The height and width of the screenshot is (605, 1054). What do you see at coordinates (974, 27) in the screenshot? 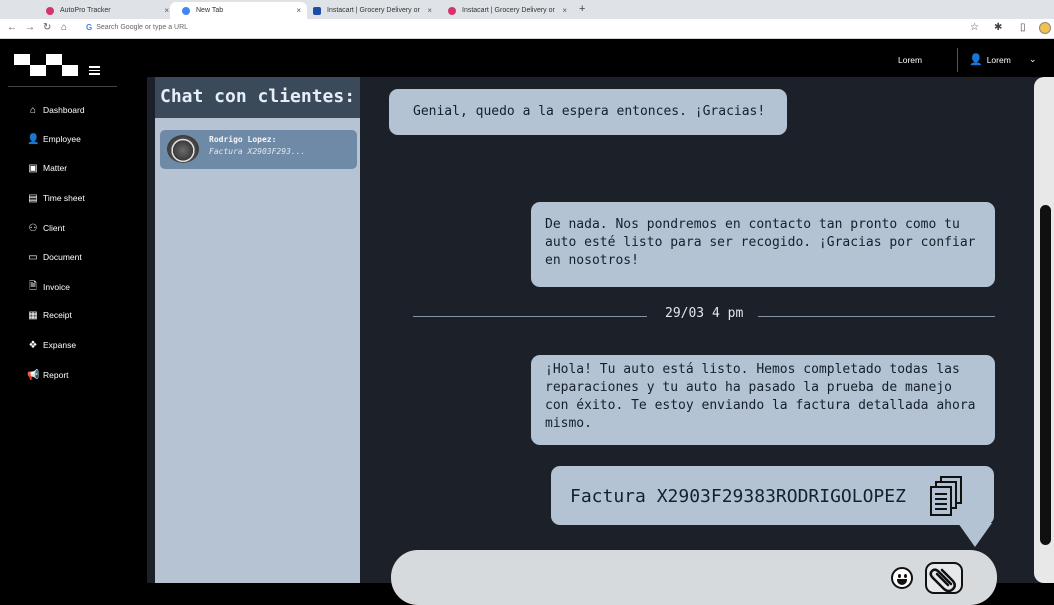
I see `star-icon: ☆` at bounding box center [974, 27].